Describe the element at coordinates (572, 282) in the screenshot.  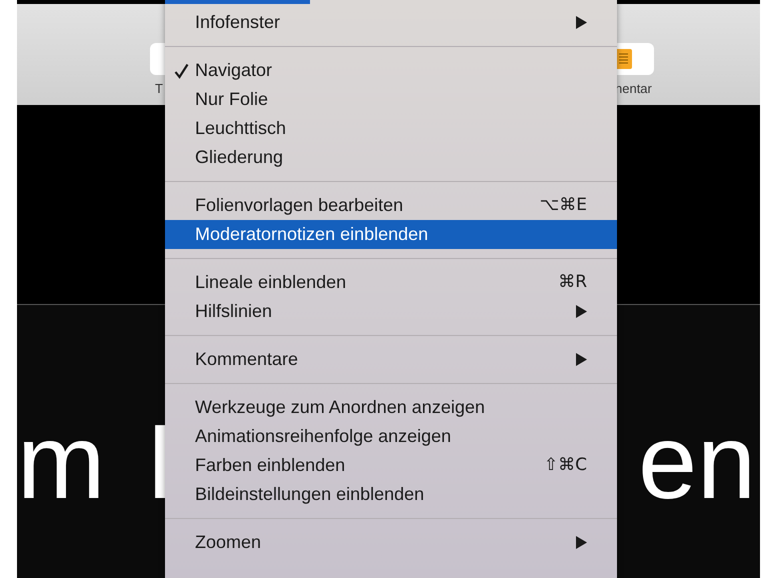
I see `shortcut-label: ⌘R` at that location.